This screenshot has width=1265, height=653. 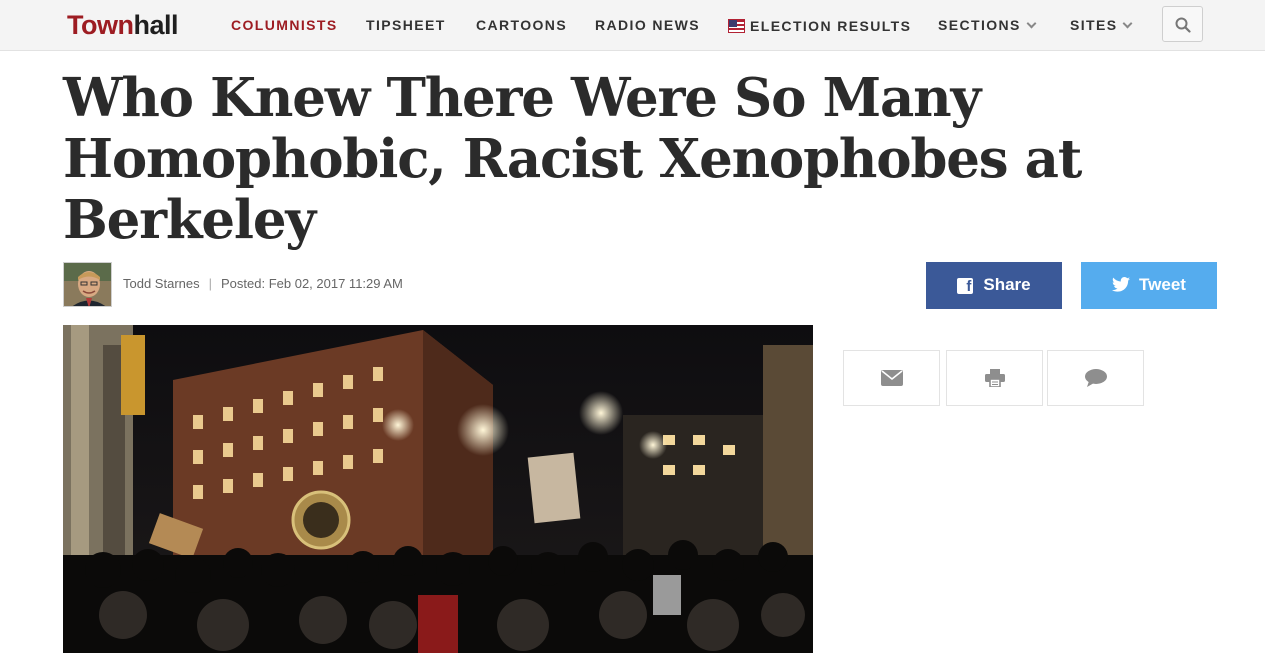 I want to click on twitter-tweet-button: Tweet, so click(x=1149, y=285).